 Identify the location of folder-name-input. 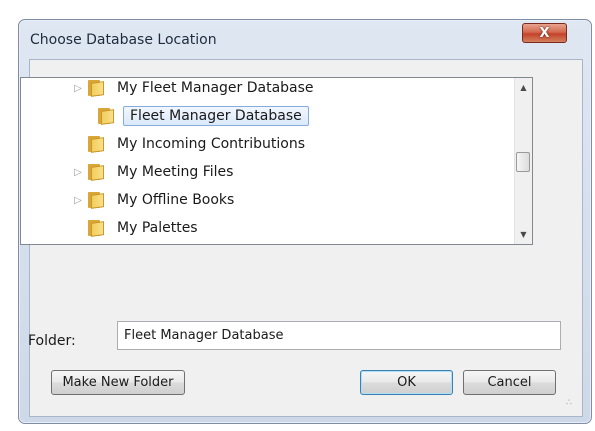
(339, 335).